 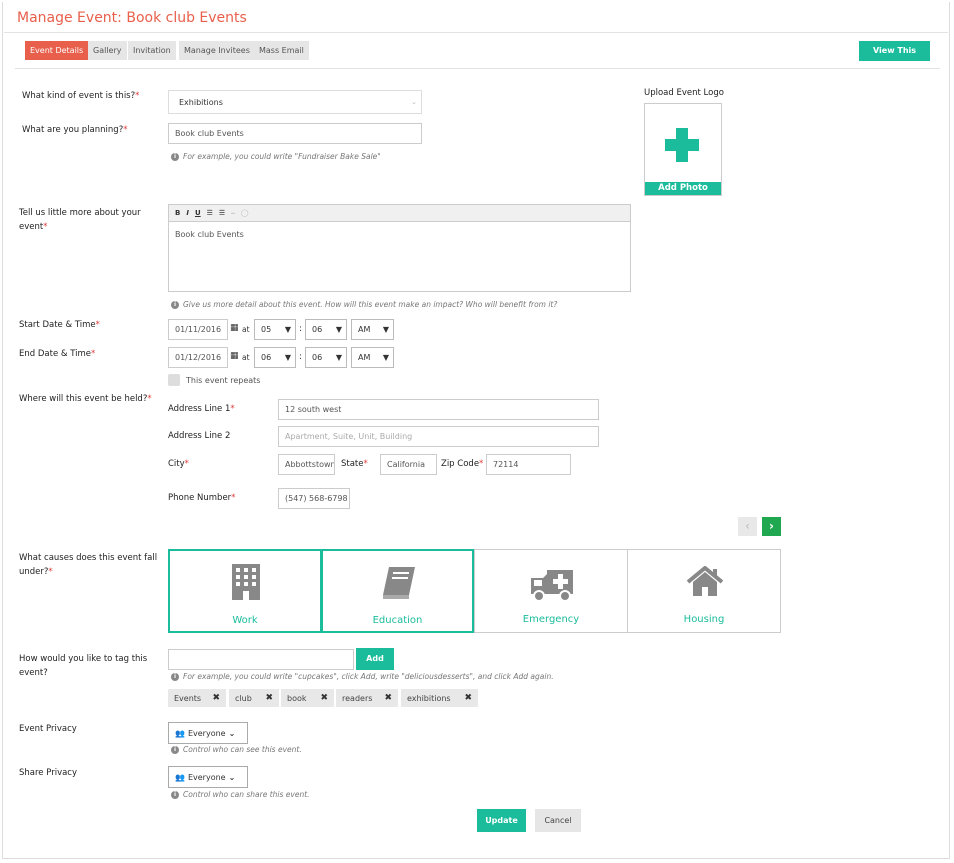 I want to click on tab-invitation: Invitation, so click(x=152, y=50).